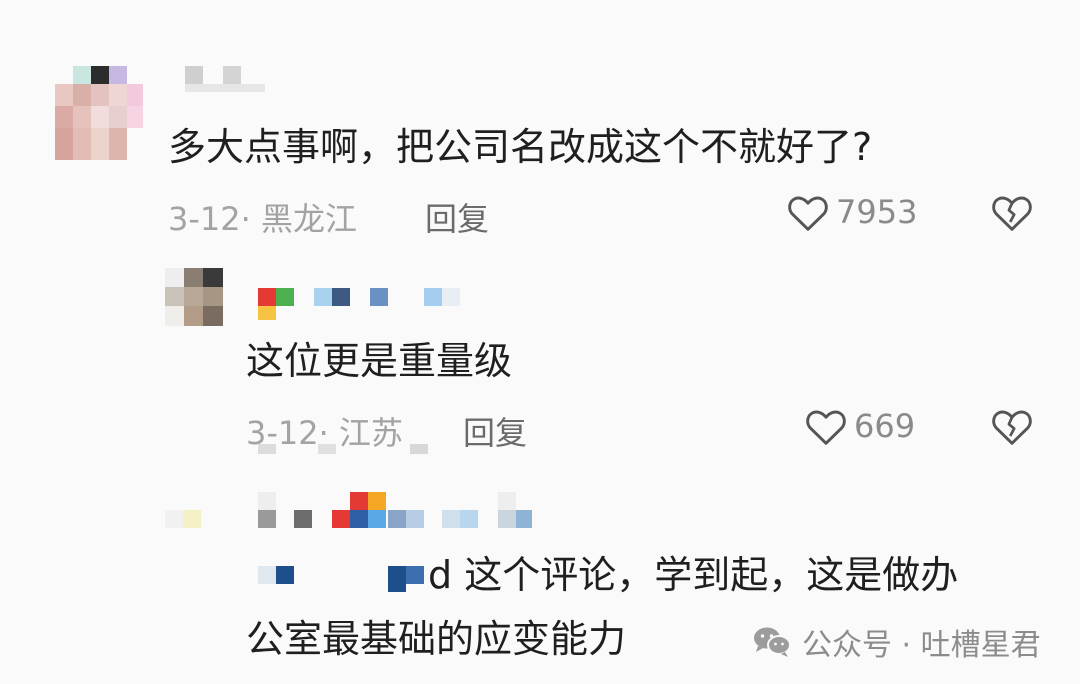 This screenshot has width=1080, height=684. I want to click on like-count: 669, so click(885, 426).